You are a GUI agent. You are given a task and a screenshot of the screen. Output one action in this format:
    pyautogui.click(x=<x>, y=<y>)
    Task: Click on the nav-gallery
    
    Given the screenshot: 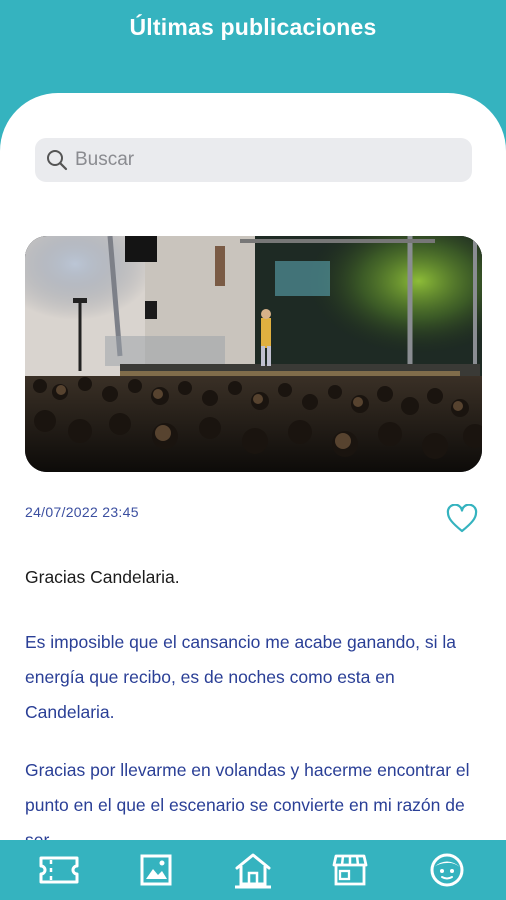 What is the action you would take?
    pyautogui.click(x=156, y=870)
    